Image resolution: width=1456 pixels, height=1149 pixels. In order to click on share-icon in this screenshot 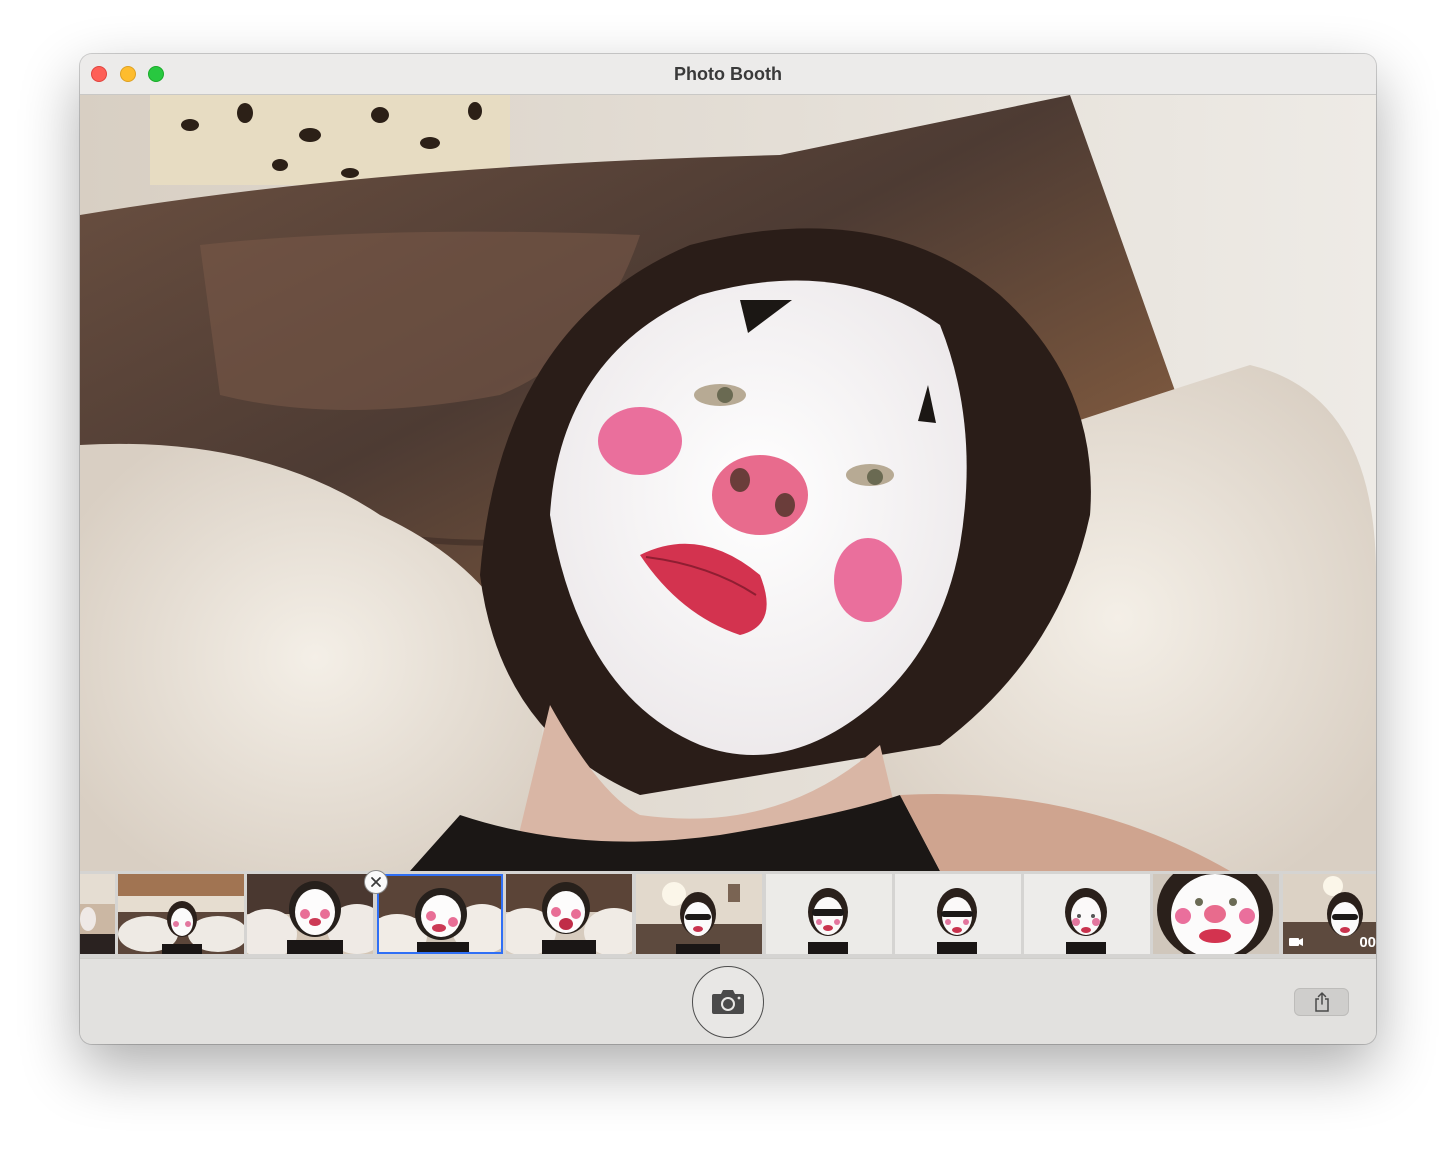, I will do `click(1321, 1001)`.